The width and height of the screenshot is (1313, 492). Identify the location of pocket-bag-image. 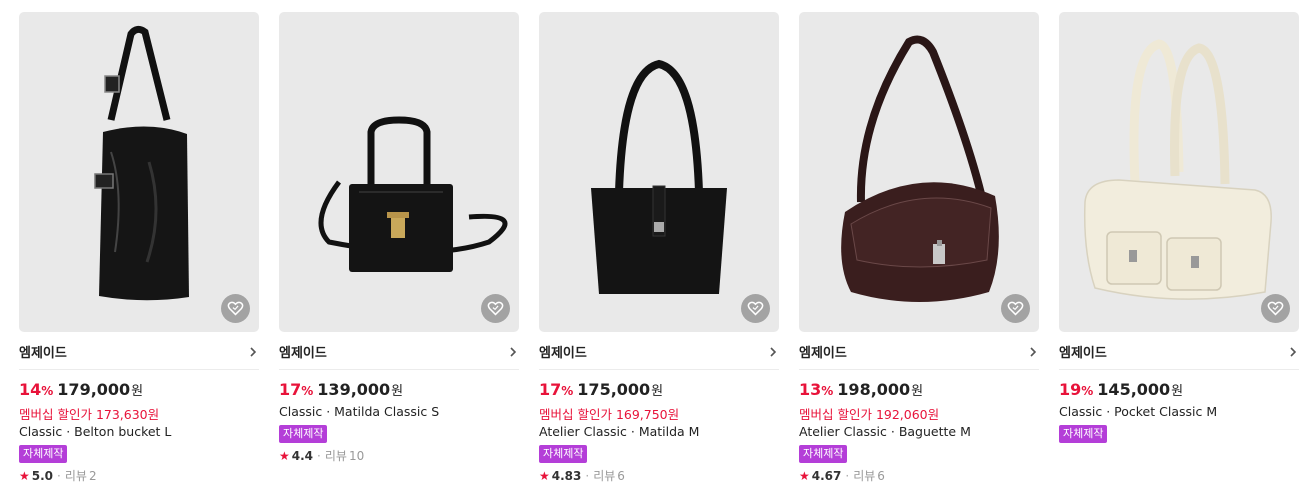
(1177, 169).